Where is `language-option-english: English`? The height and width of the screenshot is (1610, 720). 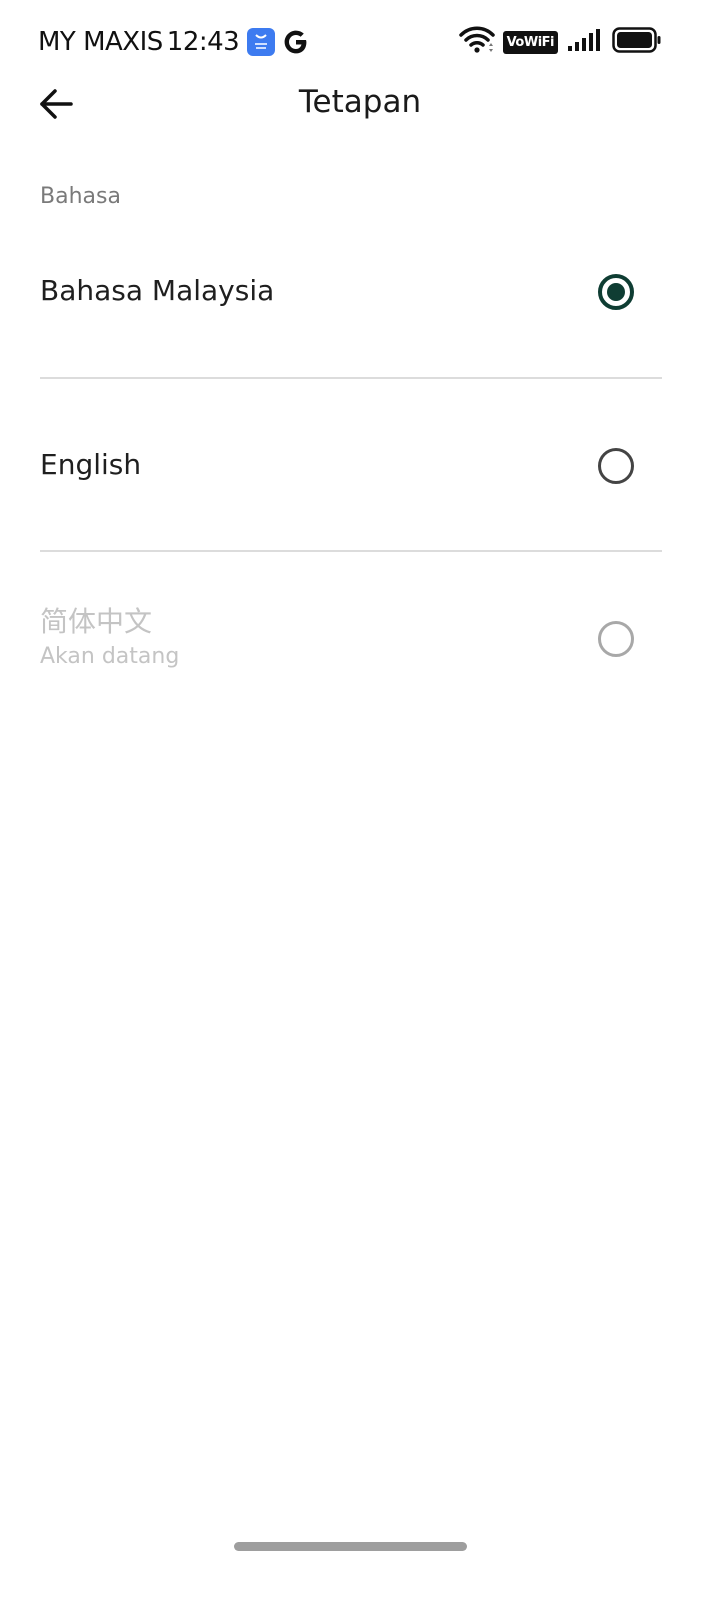 language-option-english: English is located at coordinates (351, 467).